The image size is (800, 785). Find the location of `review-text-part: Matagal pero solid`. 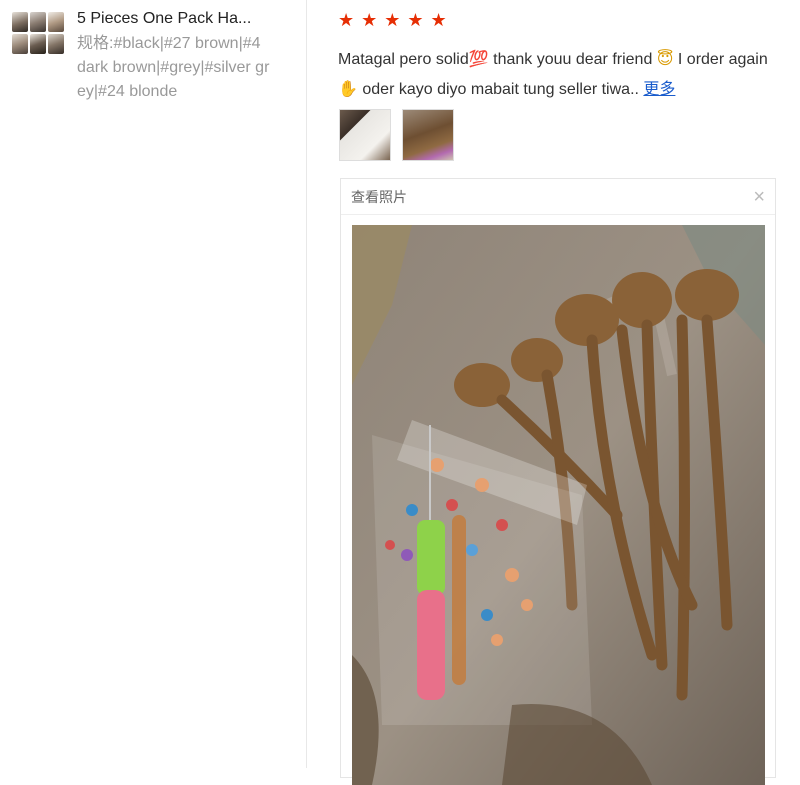

review-text-part: Matagal pero solid is located at coordinates (403, 59).